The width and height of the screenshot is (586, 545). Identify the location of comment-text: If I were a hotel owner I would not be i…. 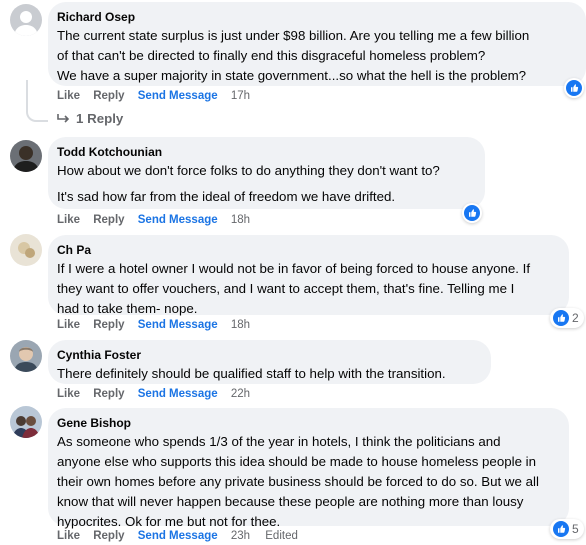
(308, 289).